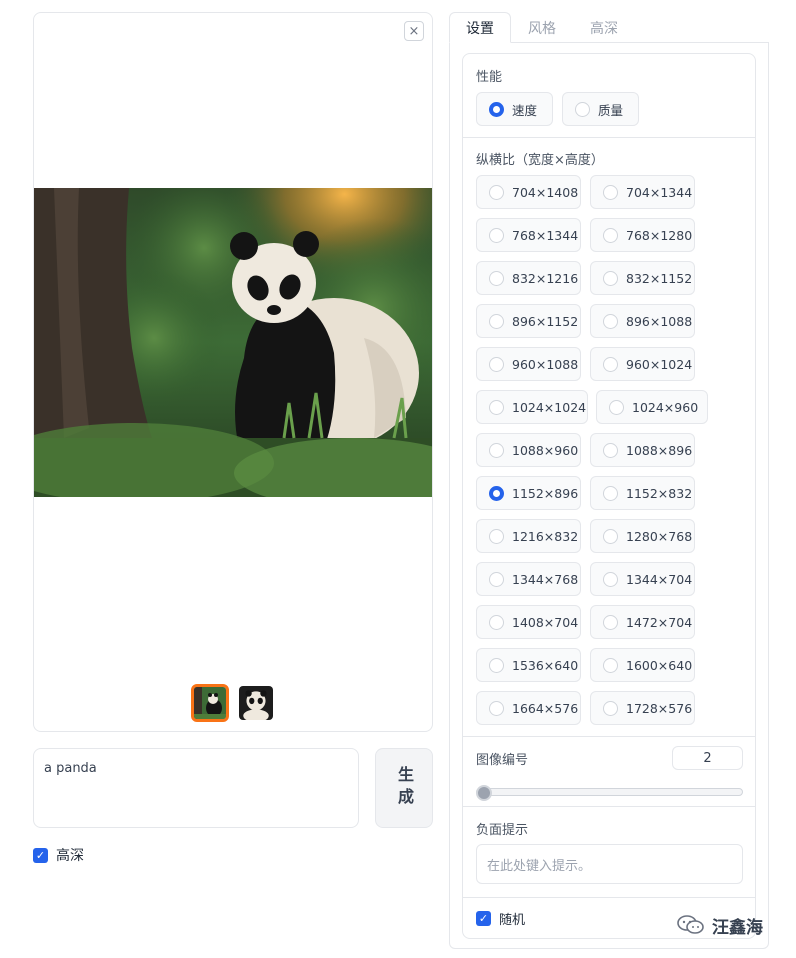 Image resolution: width=796 pixels, height=958 pixels. I want to click on aspect-ratio-option: 1216×832, so click(528, 536).